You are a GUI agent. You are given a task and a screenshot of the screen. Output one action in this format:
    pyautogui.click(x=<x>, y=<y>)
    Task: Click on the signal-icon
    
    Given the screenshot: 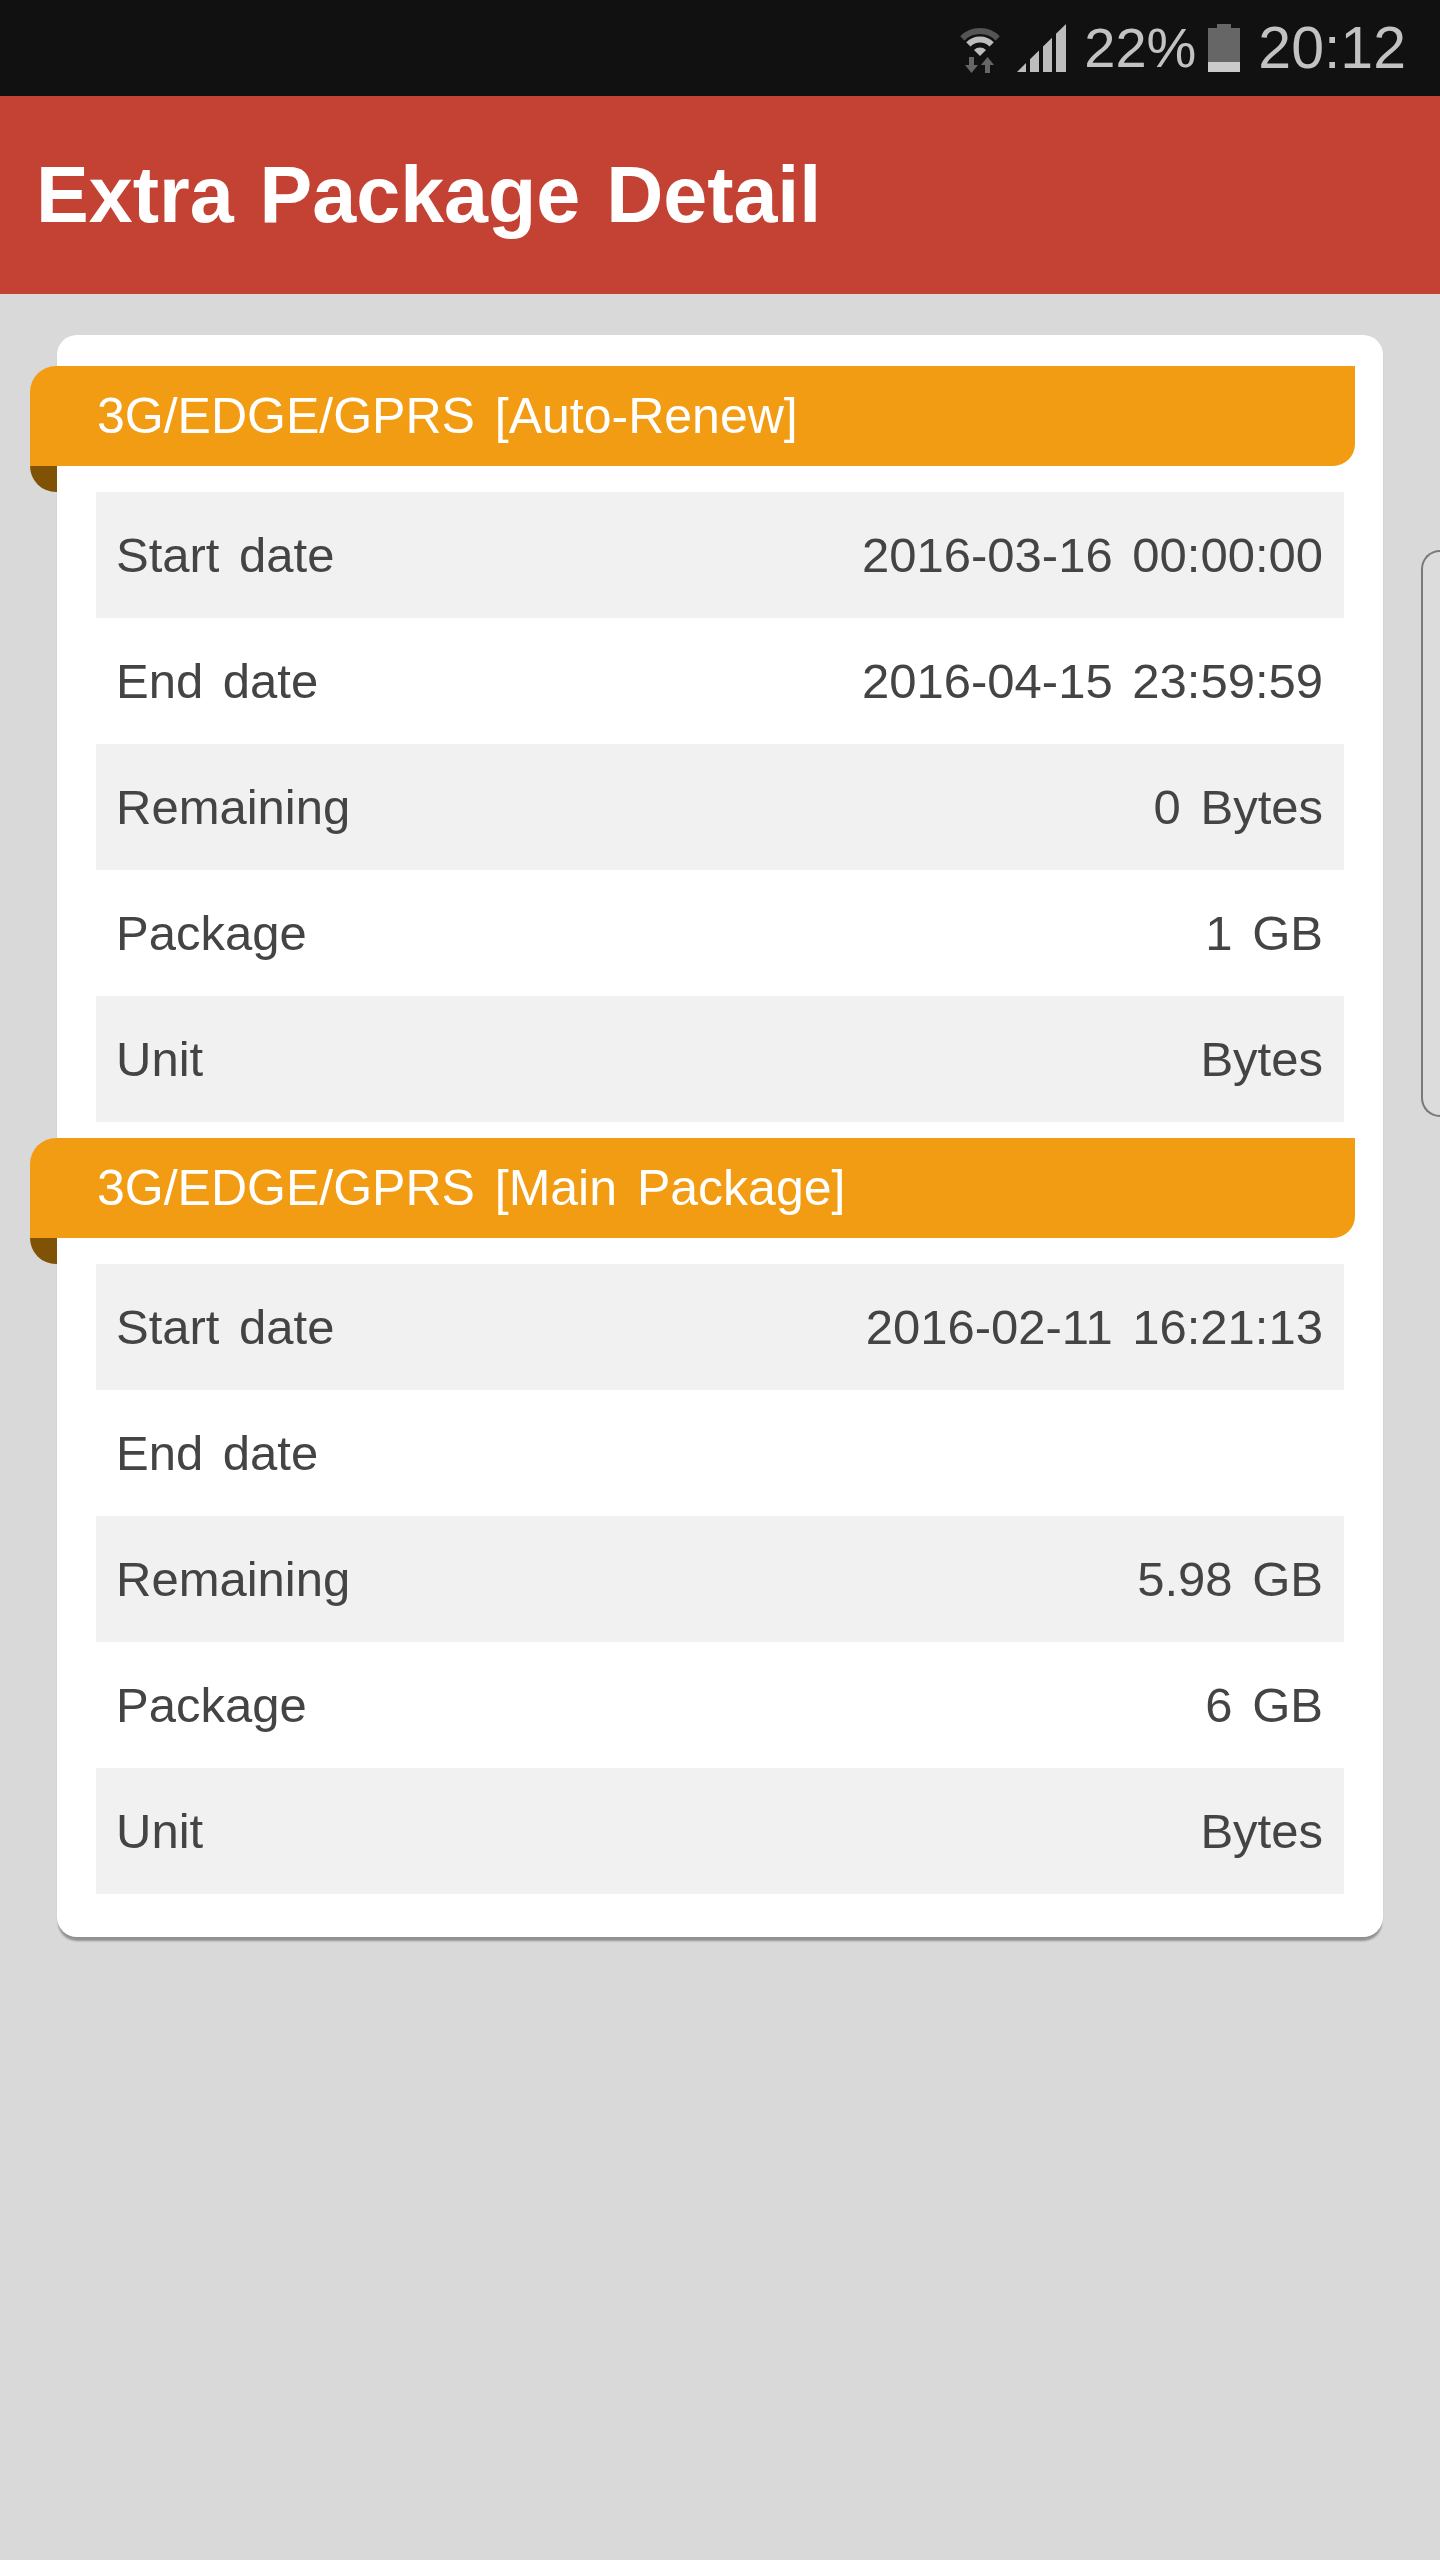 What is the action you would take?
    pyautogui.click(x=1042, y=48)
    